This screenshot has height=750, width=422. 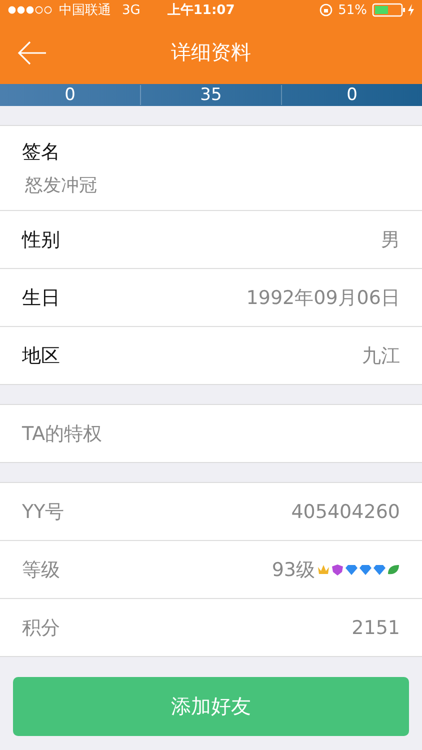 What do you see at coordinates (211, 706) in the screenshot?
I see `add-friend-button: 添加好友` at bounding box center [211, 706].